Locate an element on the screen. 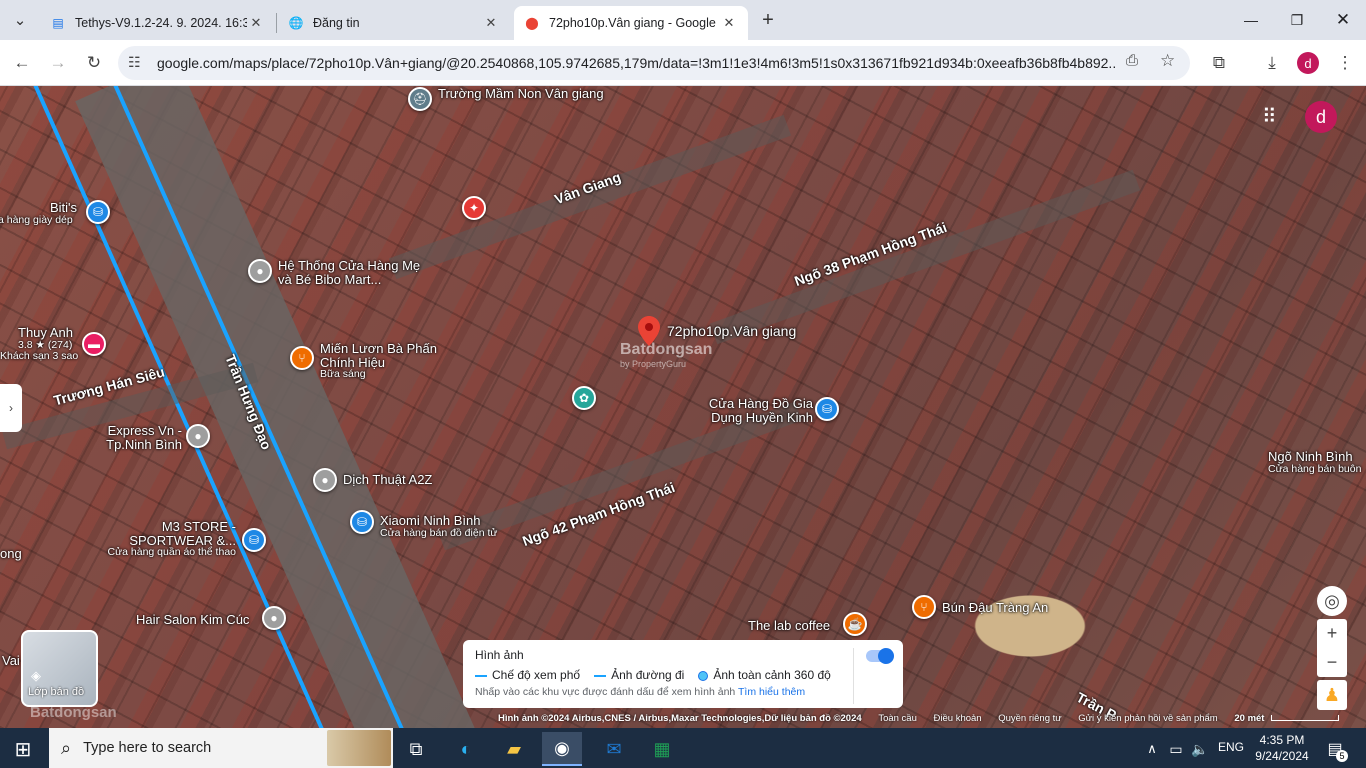 The width and height of the screenshot is (1366, 768). poi-partial-ong: ong is located at coordinates (11, 554).